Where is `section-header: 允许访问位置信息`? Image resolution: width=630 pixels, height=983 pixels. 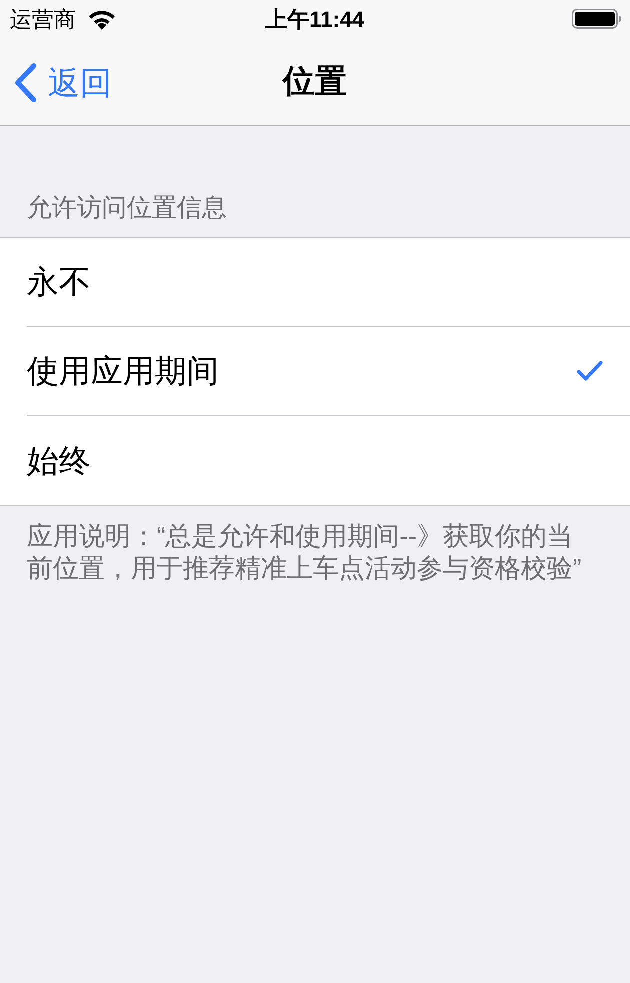 section-header: 允许访问位置信息 is located at coordinates (127, 208).